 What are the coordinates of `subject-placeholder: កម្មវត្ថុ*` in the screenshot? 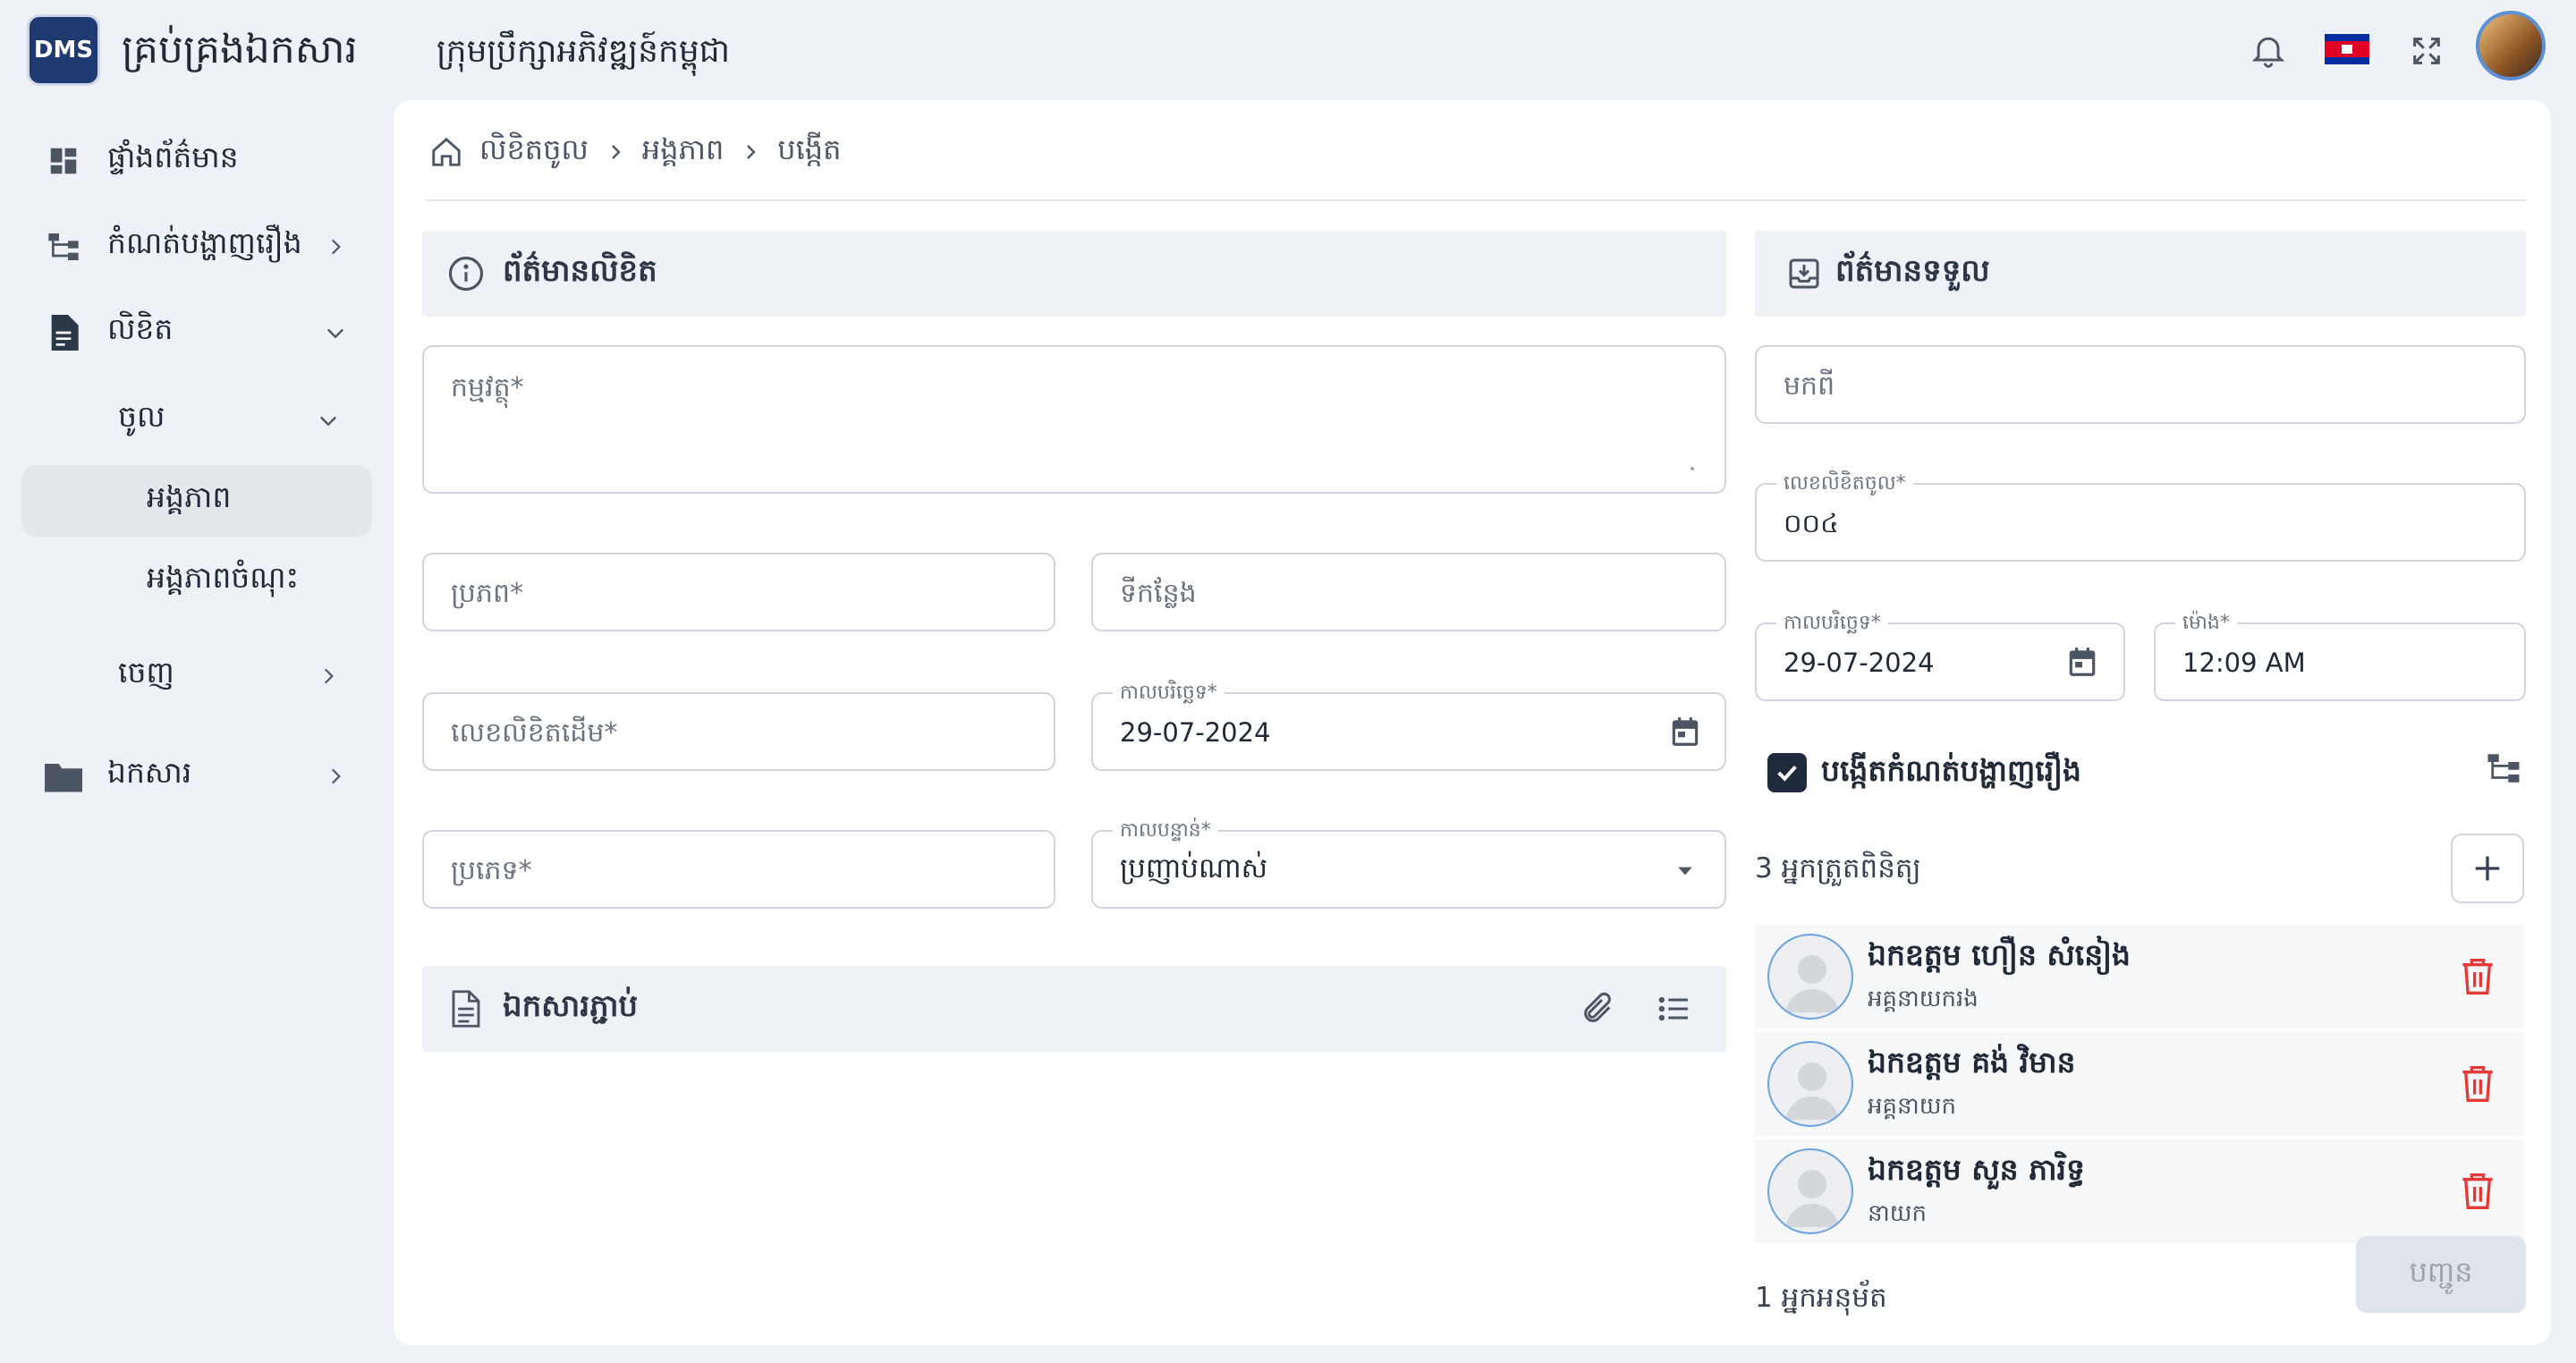 It's located at (487, 387).